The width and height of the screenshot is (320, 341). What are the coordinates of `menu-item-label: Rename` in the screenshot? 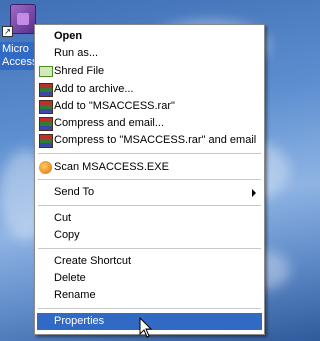 It's located at (75, 295).